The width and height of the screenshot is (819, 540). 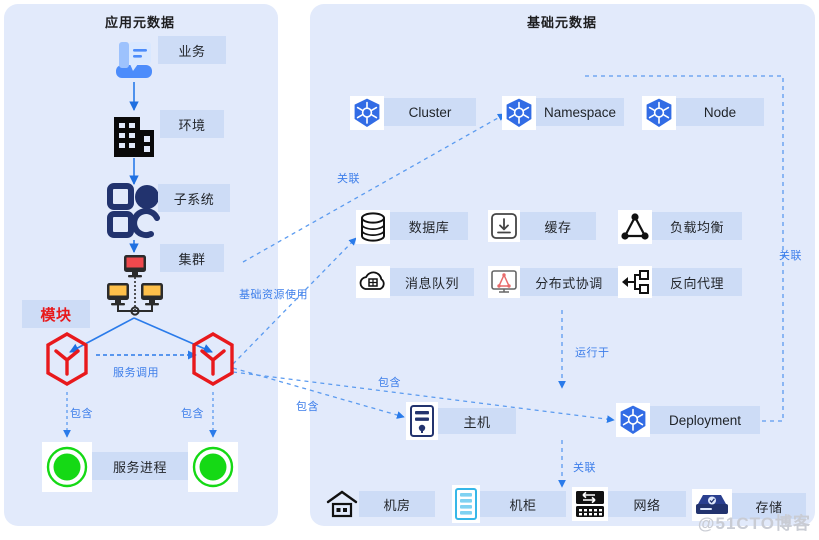 What do you see at coordinates (136, 373) in the screenshot?
I see `edge-label-service-call: 服务调用` at bounding box center [136, 373].